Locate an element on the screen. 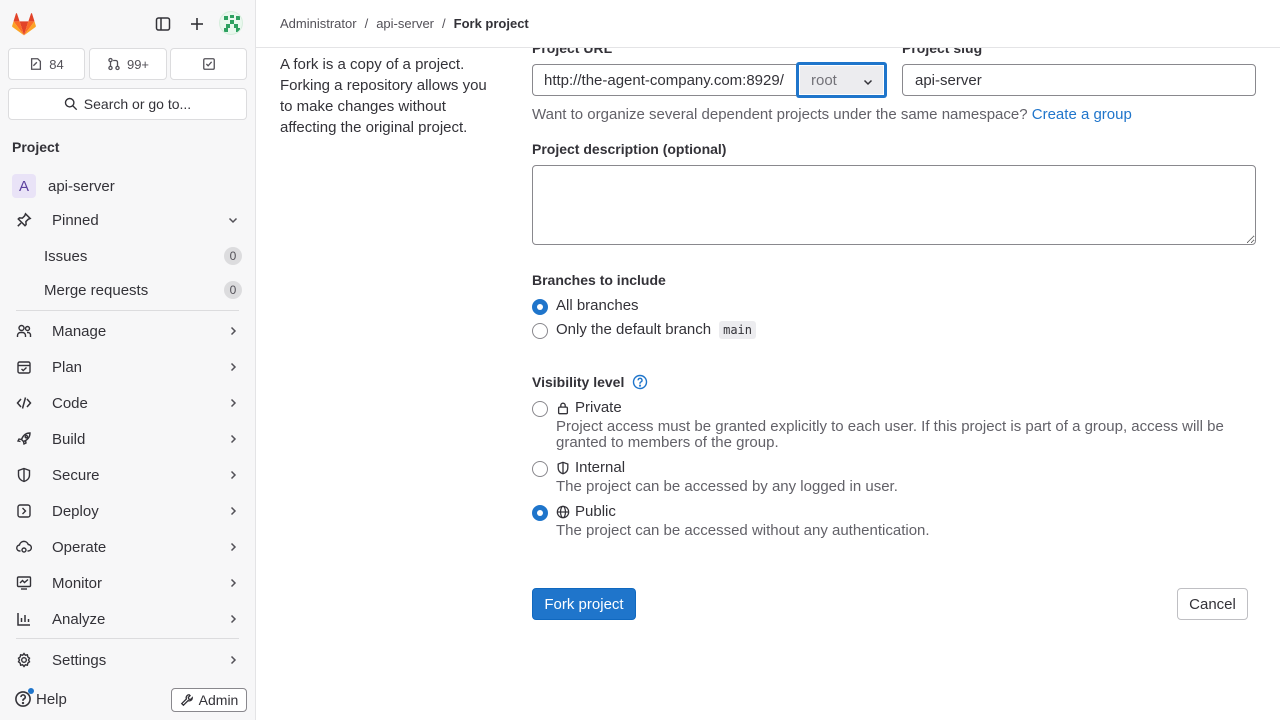  sidebar-item-settings: Settings is located at coordinates (127, 660).